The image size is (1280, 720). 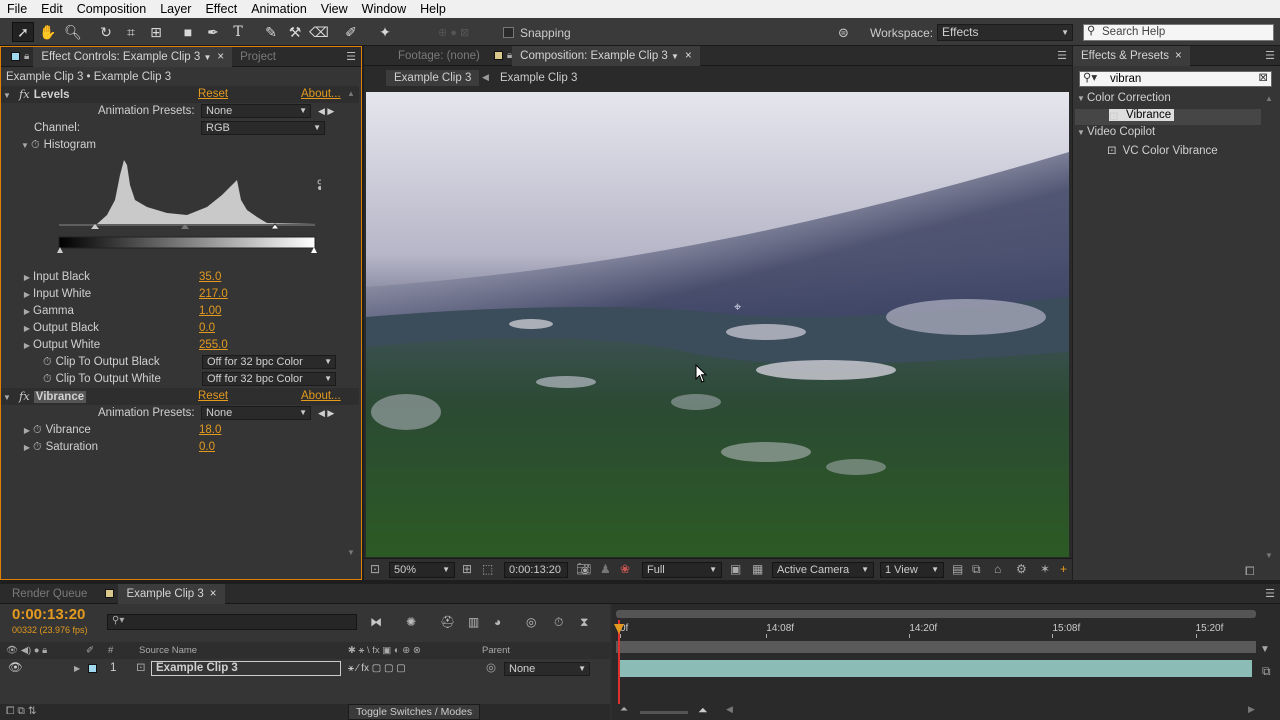 I want to click on clone-stamp-tool-icon: ⚒, so click(x=295, y=32).